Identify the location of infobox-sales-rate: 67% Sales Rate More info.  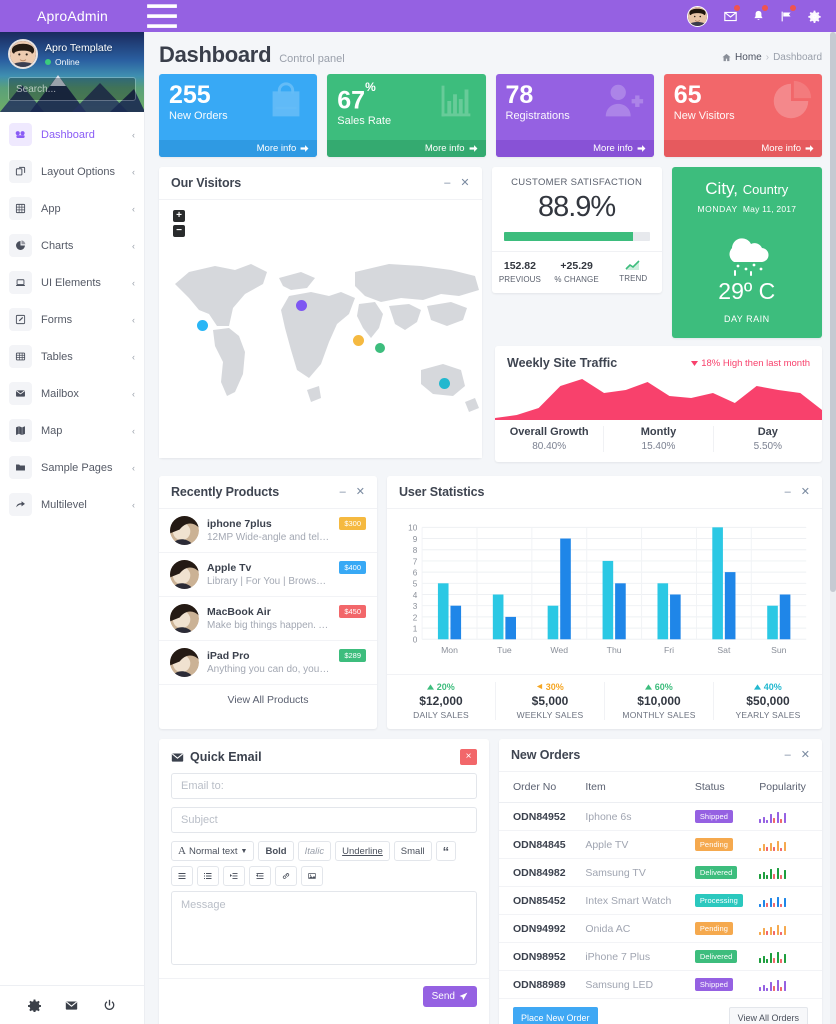
(406, 115).